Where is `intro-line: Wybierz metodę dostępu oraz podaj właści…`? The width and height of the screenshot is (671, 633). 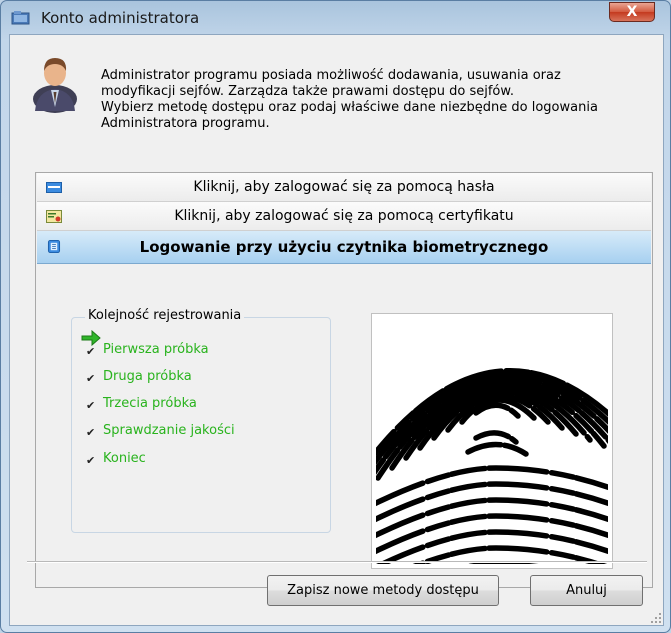
intro-line: Wybierz metodę dostępu oraz podaj właści… is located at coordinates (349, 107).